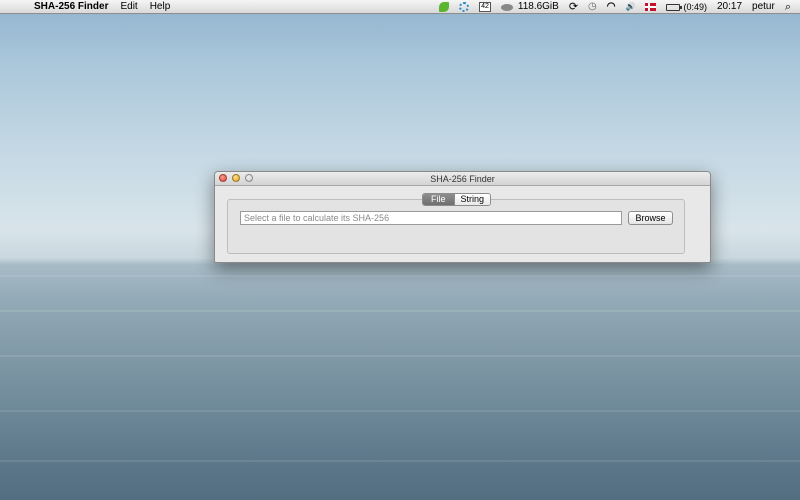 The height and width of the screenshot is (500, 800). Describe the element at coordinates (674, 7) in the screenshot. I see `battery-icon` at that location.